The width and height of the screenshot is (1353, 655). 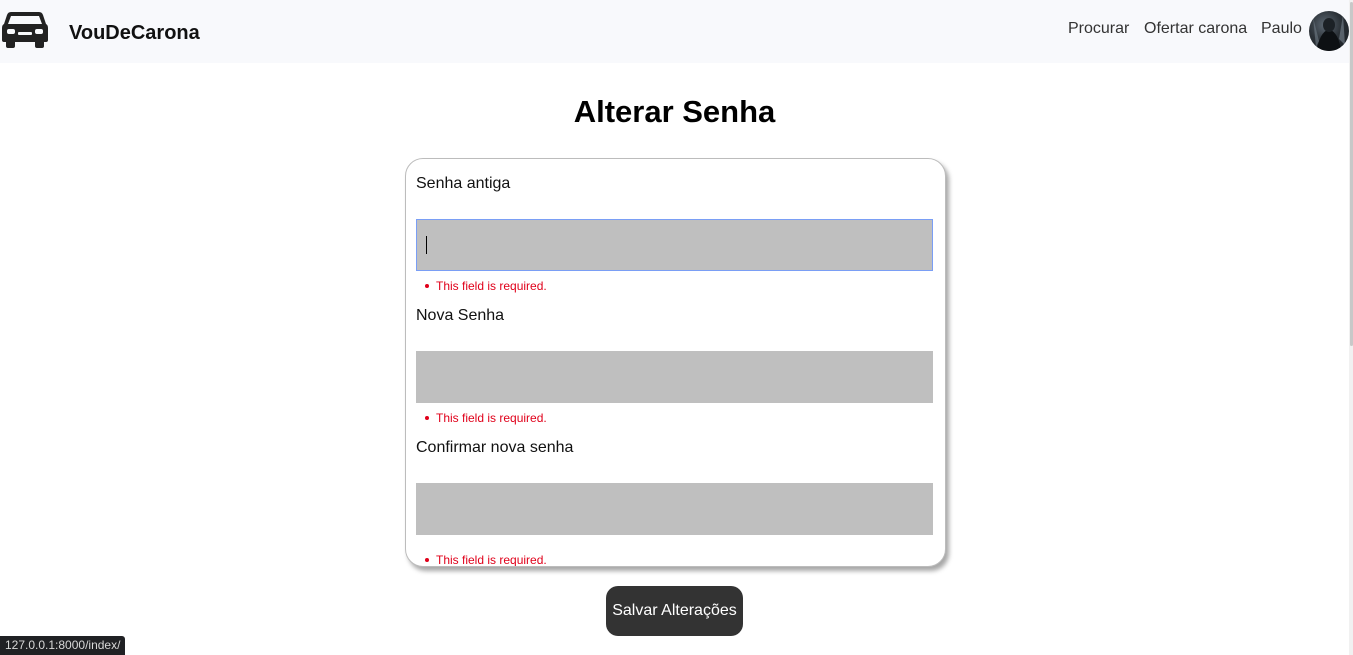 What do you see at coordinates (1281, 29) in the screenshot?
I see `nav-link-user: Paulo` at bounding box center [1281, 29].